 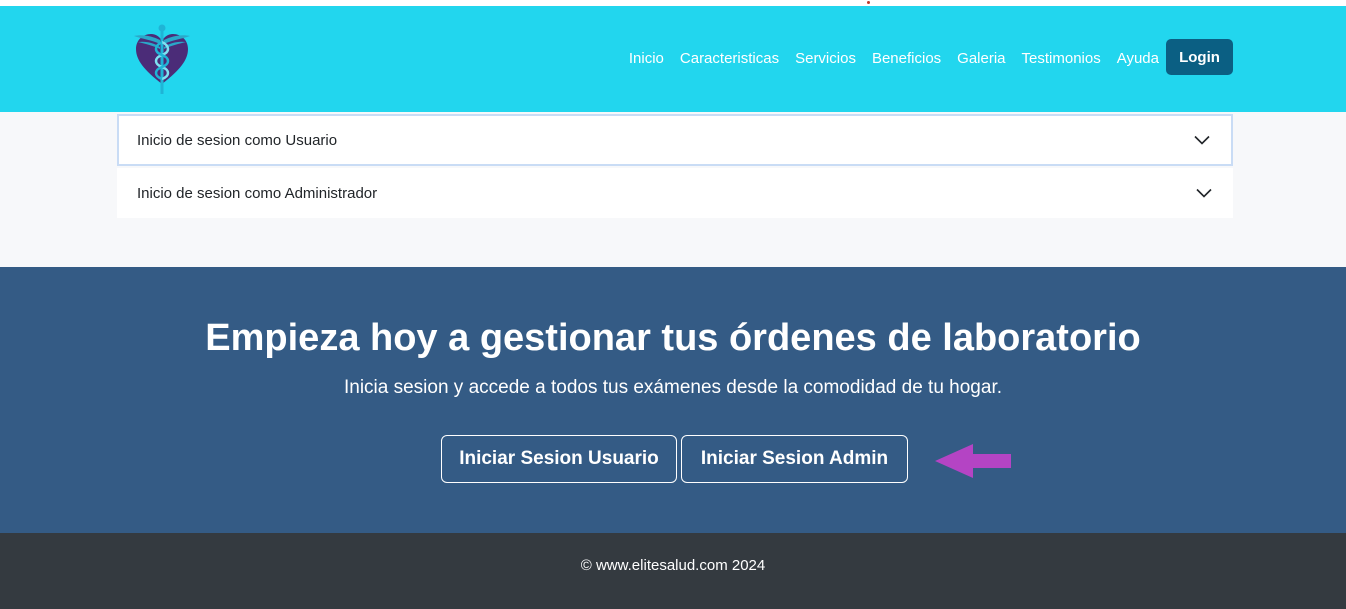 What do you see at coordinates (1199, 57) in the screenshot?
I see `login-button: Login` at bounding box center [1199, 57].